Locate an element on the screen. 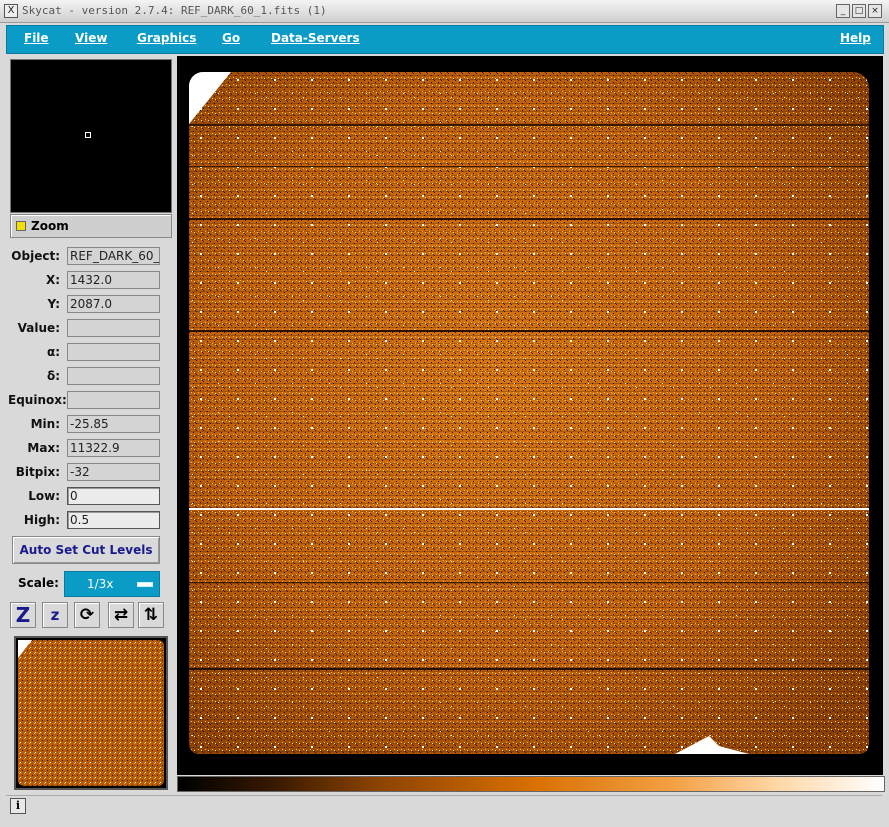  colormap-bar is located at coordinates (531, 784).